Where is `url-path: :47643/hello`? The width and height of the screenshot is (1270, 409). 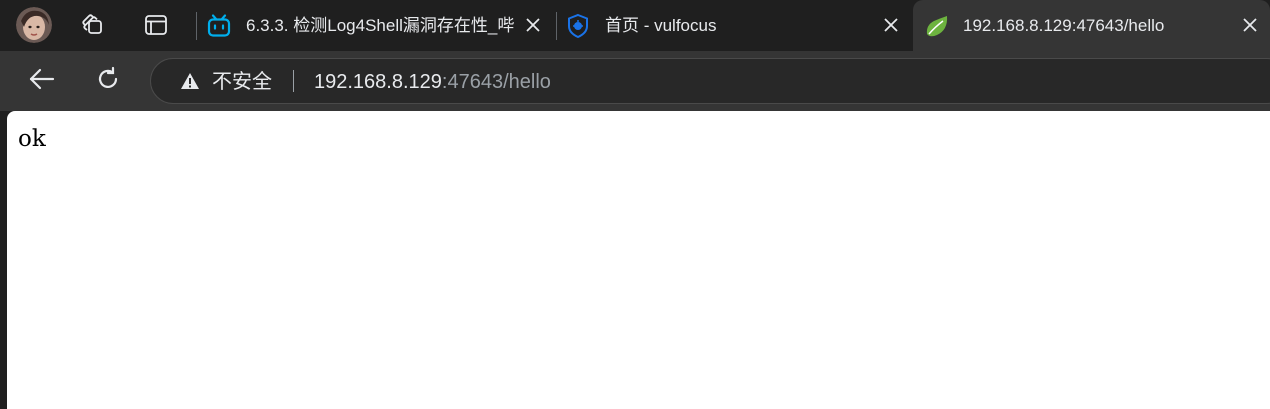 url-path: :47643/hello is located at coordinates (496, 82).